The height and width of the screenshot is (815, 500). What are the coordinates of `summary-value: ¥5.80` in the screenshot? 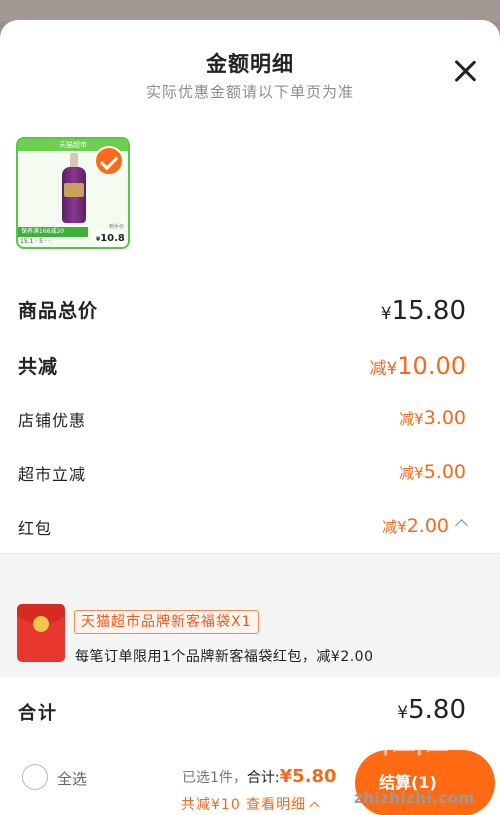 It's located at (431, 710).